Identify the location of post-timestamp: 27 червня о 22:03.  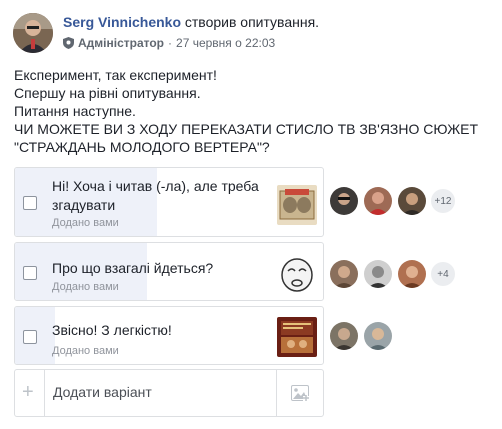
(225, 43).